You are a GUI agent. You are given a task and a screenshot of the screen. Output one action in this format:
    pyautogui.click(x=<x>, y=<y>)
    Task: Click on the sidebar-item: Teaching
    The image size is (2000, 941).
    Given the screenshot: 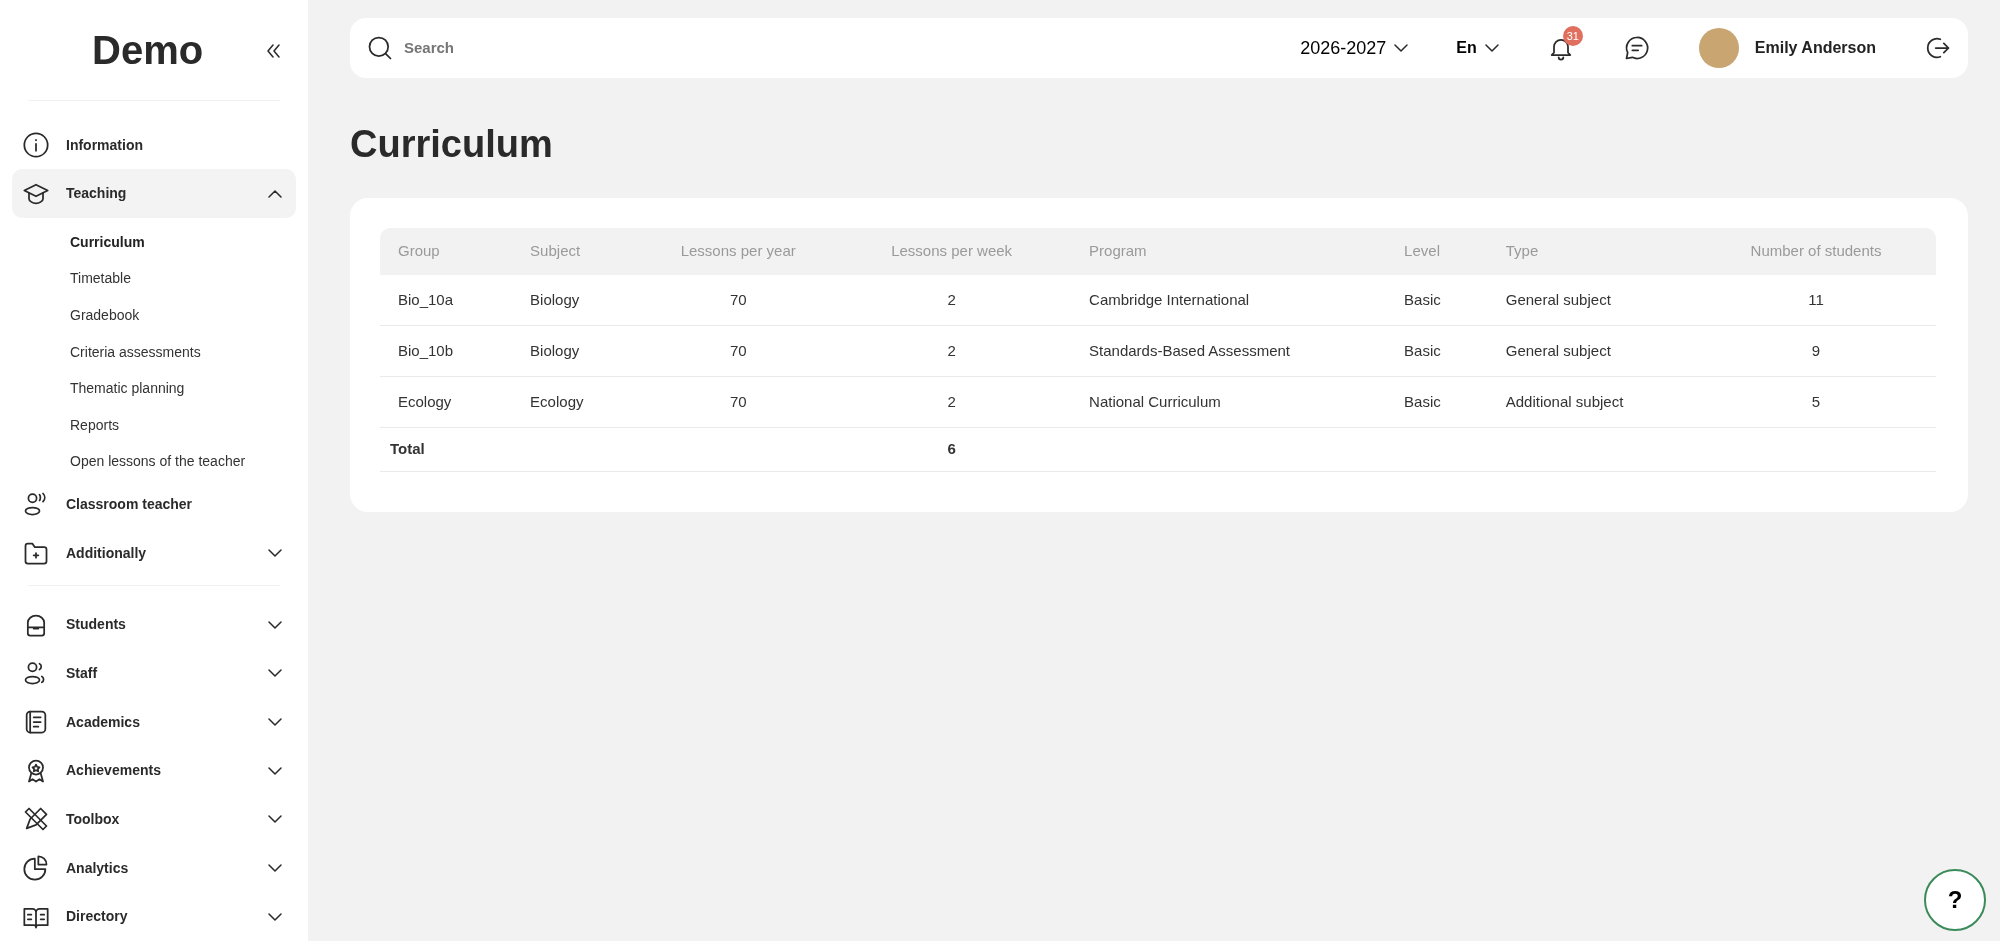 What is the action you would take?
    pyautogui.click(x=154, y=193)
    